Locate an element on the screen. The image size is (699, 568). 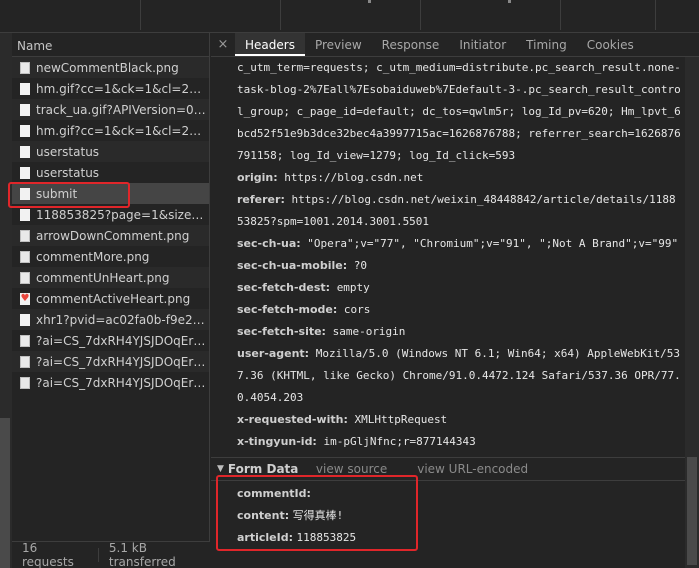
header-key: sec-fetch-mode: is located at coordinates (287, 309).